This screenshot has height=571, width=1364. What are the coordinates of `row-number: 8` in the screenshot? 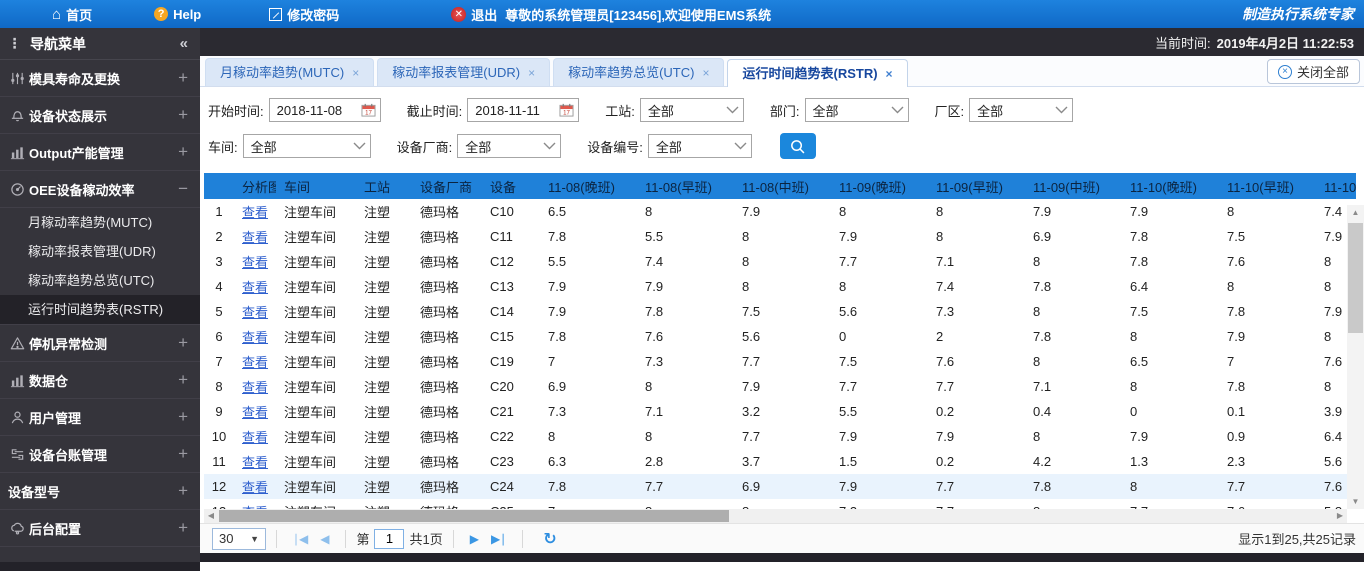 It's located at (219, 386).